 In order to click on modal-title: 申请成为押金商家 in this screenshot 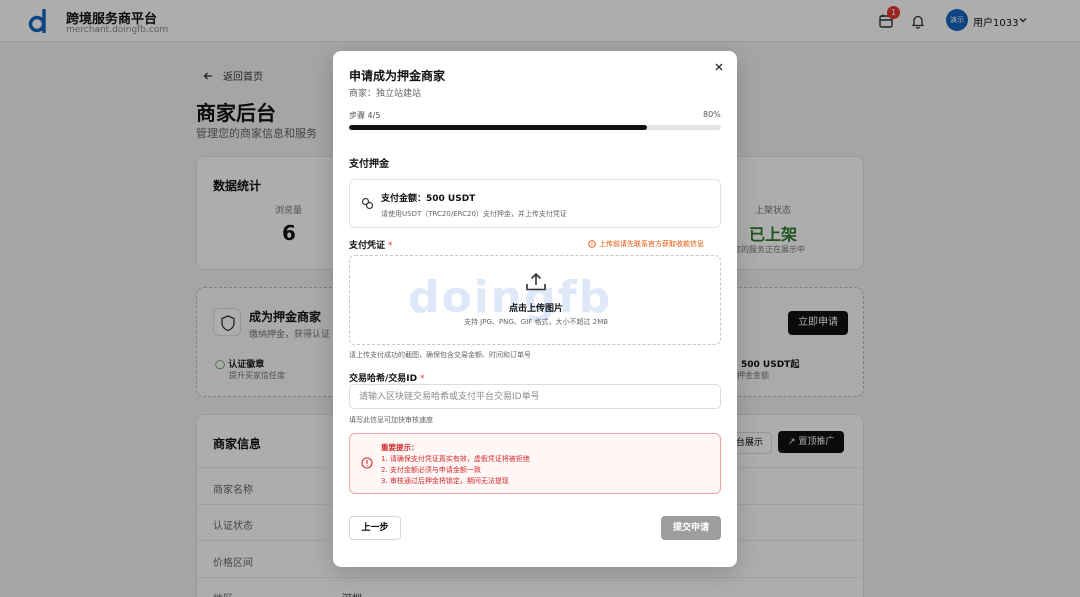, I will do `click(397, 76)`.